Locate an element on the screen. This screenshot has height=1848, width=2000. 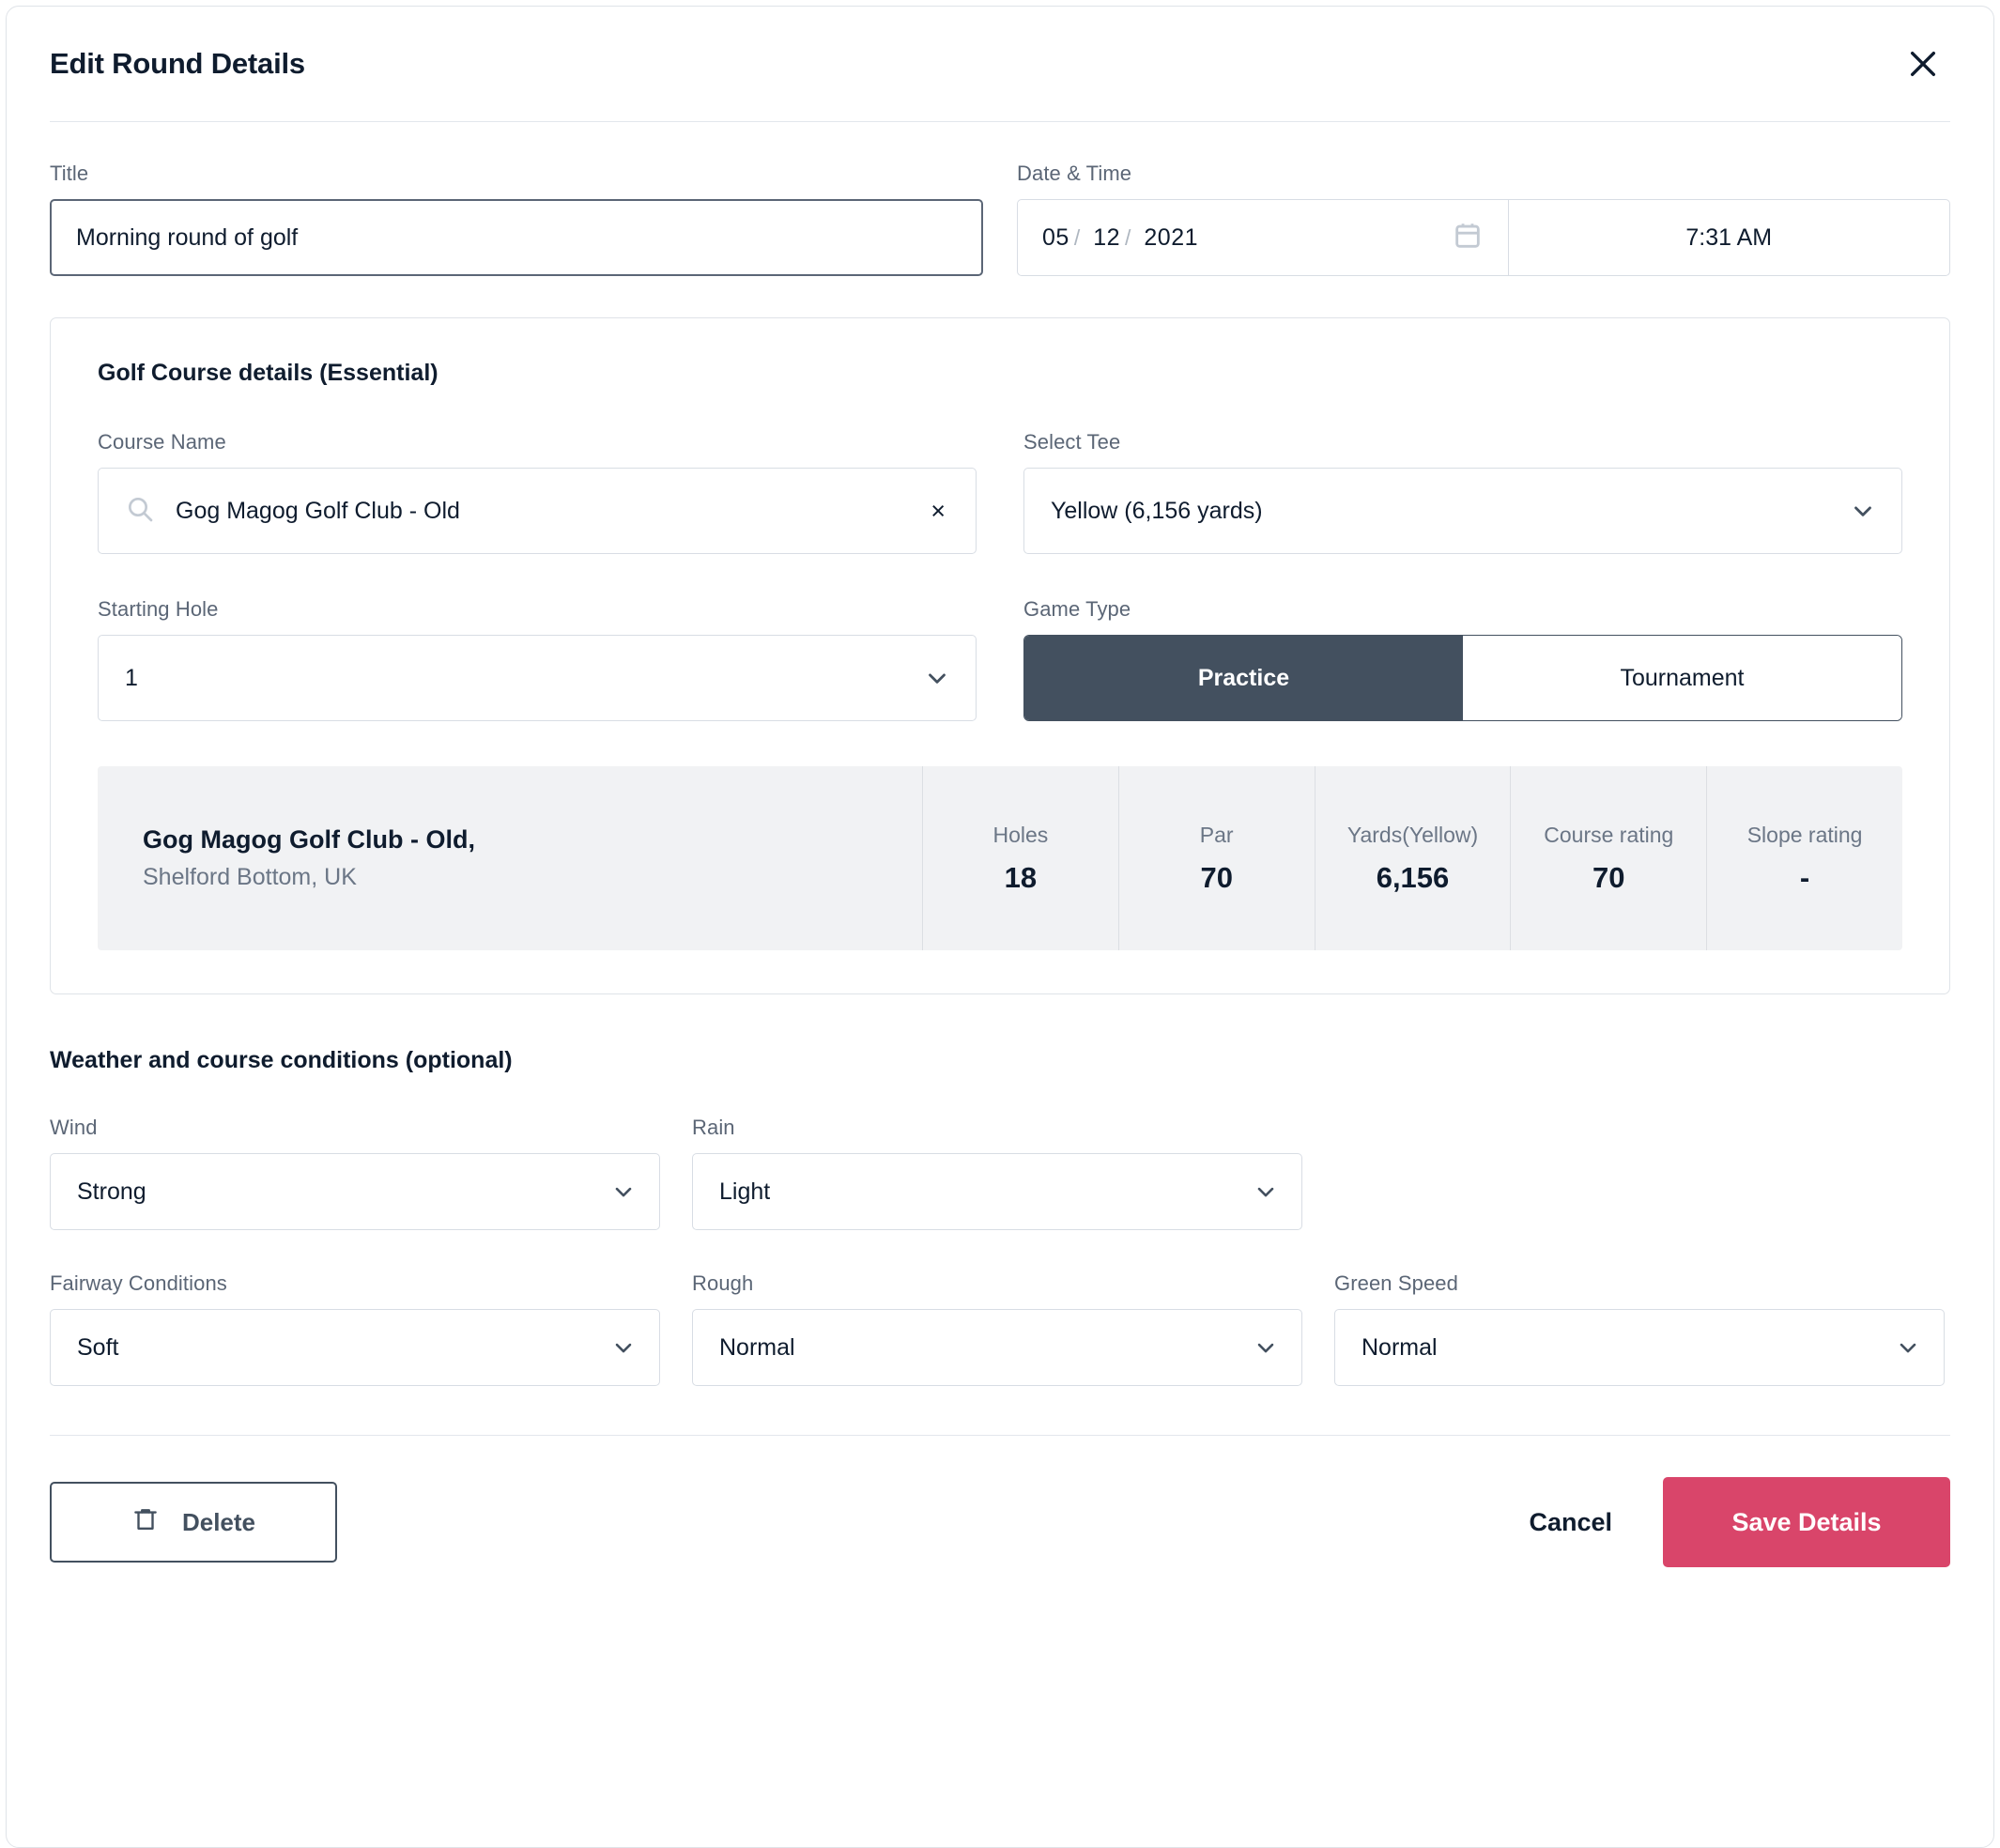
rain-label: Rain is located at coordinates (713, 1127).